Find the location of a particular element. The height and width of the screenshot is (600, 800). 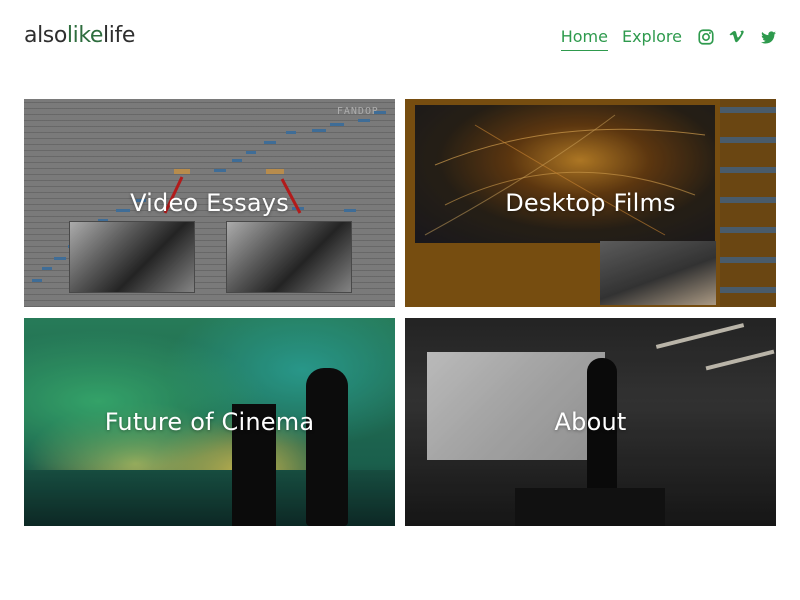

logo-text-like: like is located at coordinates (85, 35).